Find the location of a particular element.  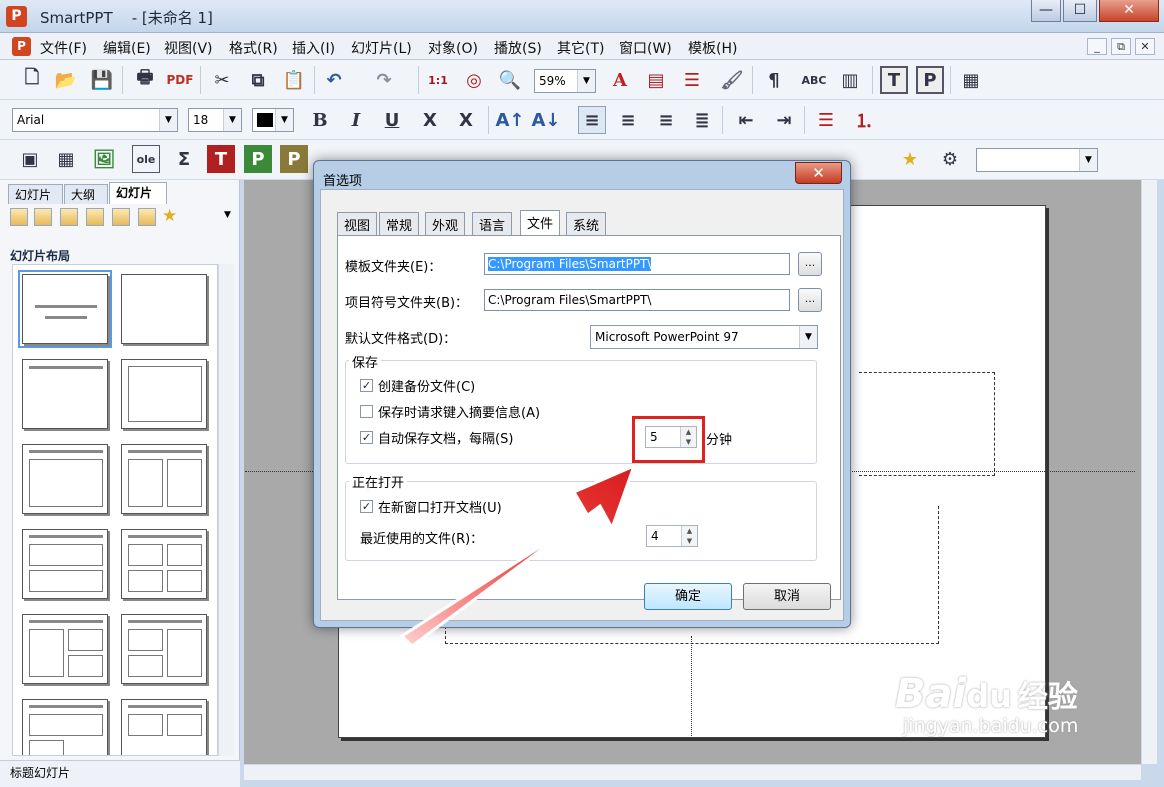

menu-format: 格式(R) is located at coordinates (253, 48).